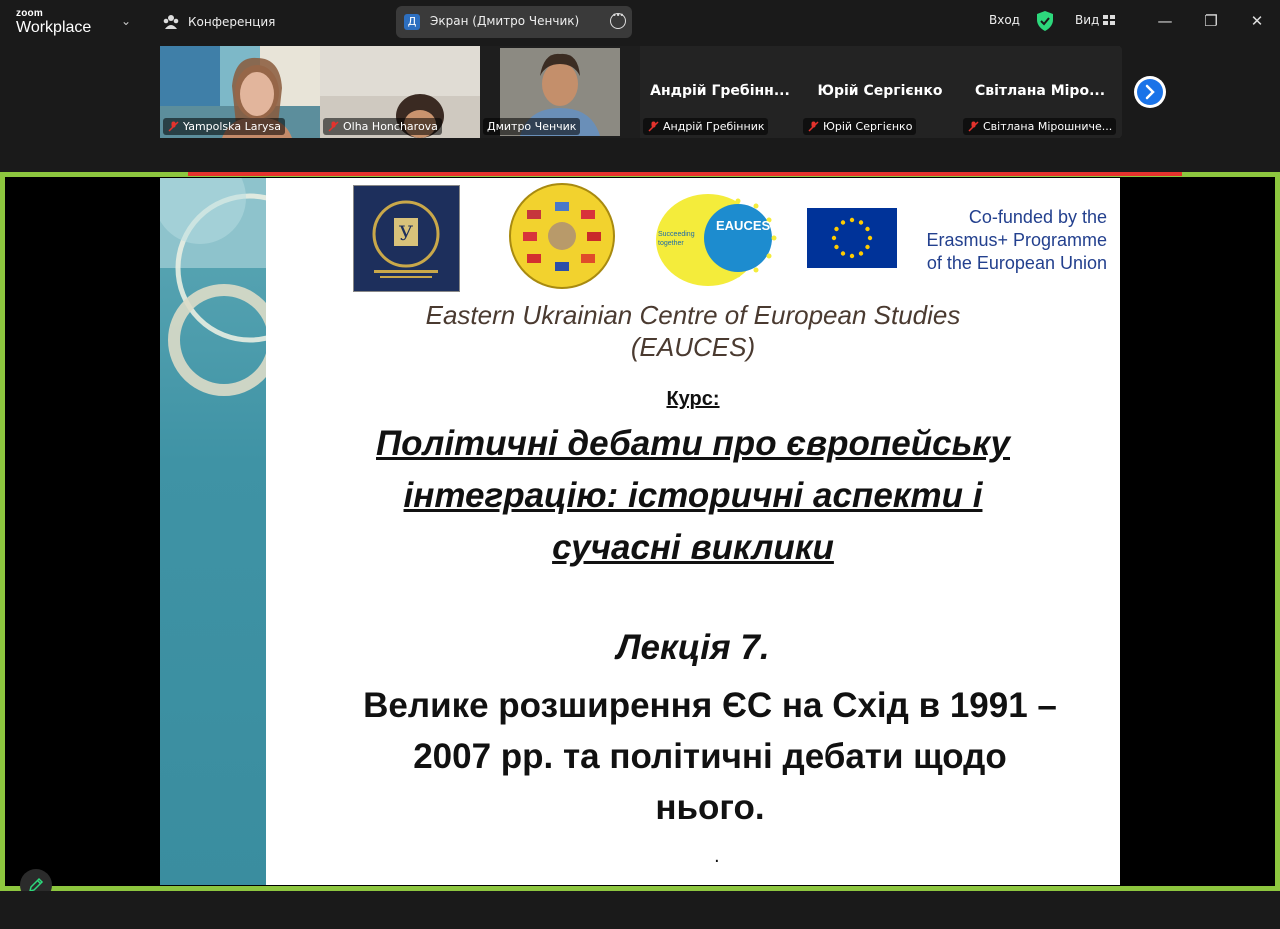 This screenshot has height=929, width=1280. Describe the element at coordinates (693, 443) in the screenshot. I see `course-title-line: Політичні дебати про європейську` at that location.